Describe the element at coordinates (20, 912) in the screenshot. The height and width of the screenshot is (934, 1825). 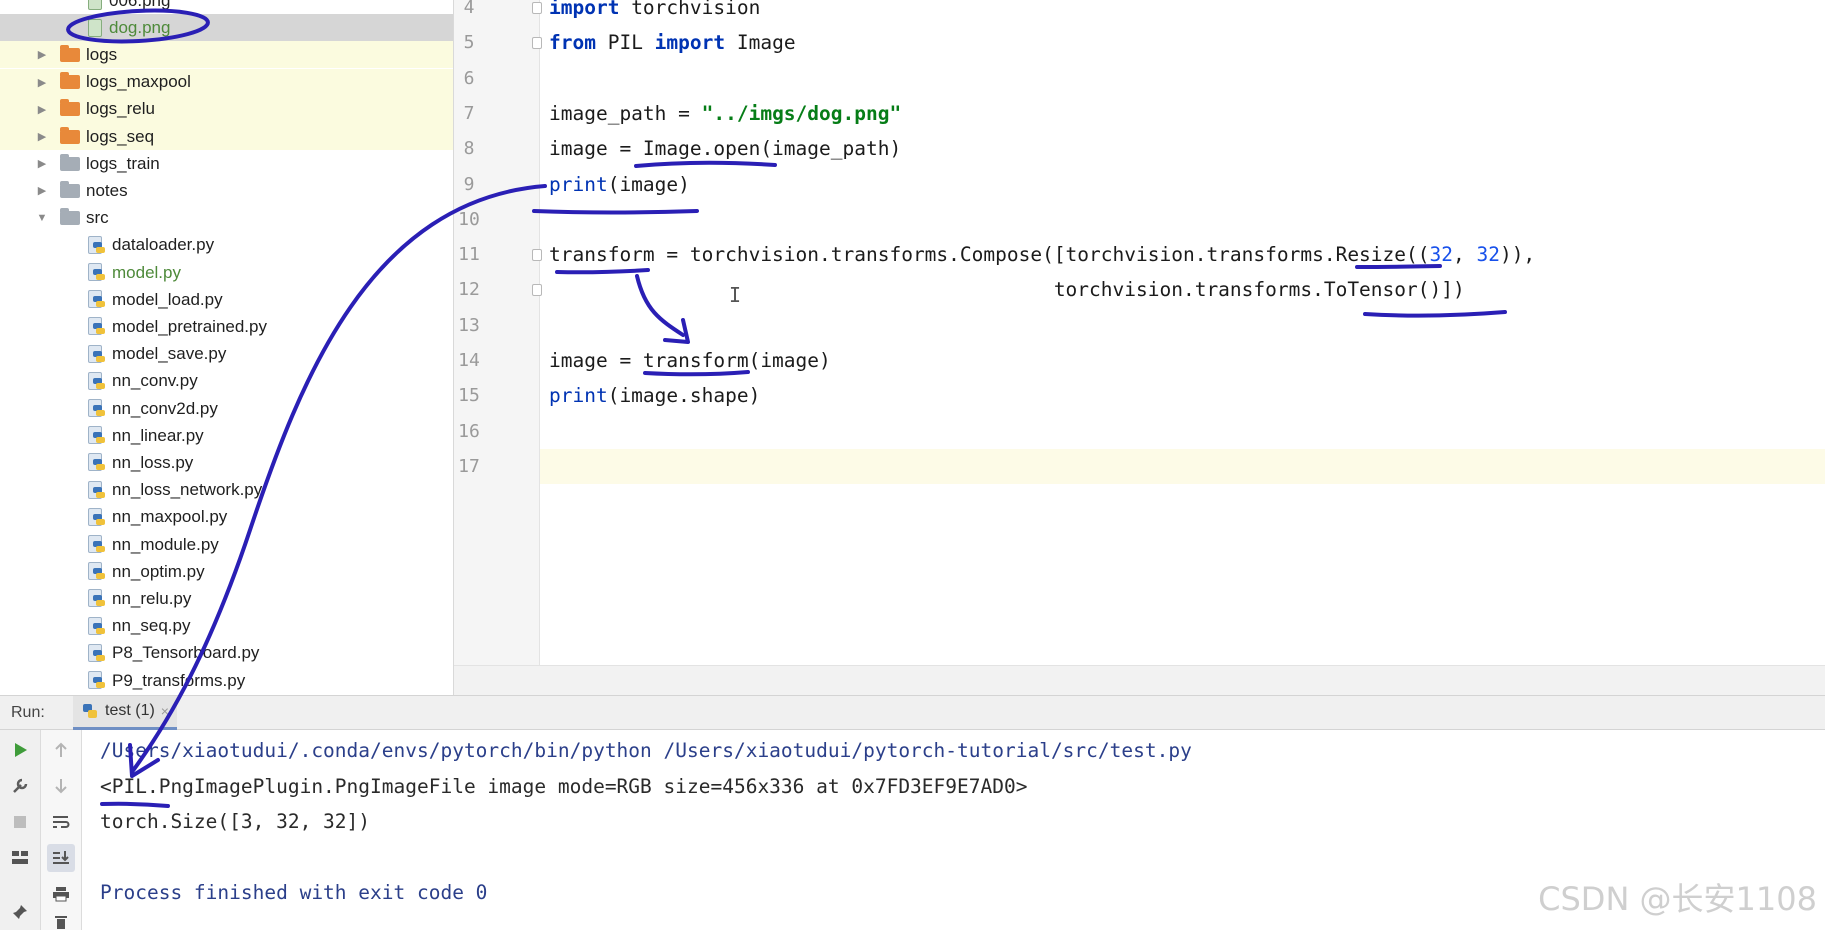
I see `pin-icon` at that location.